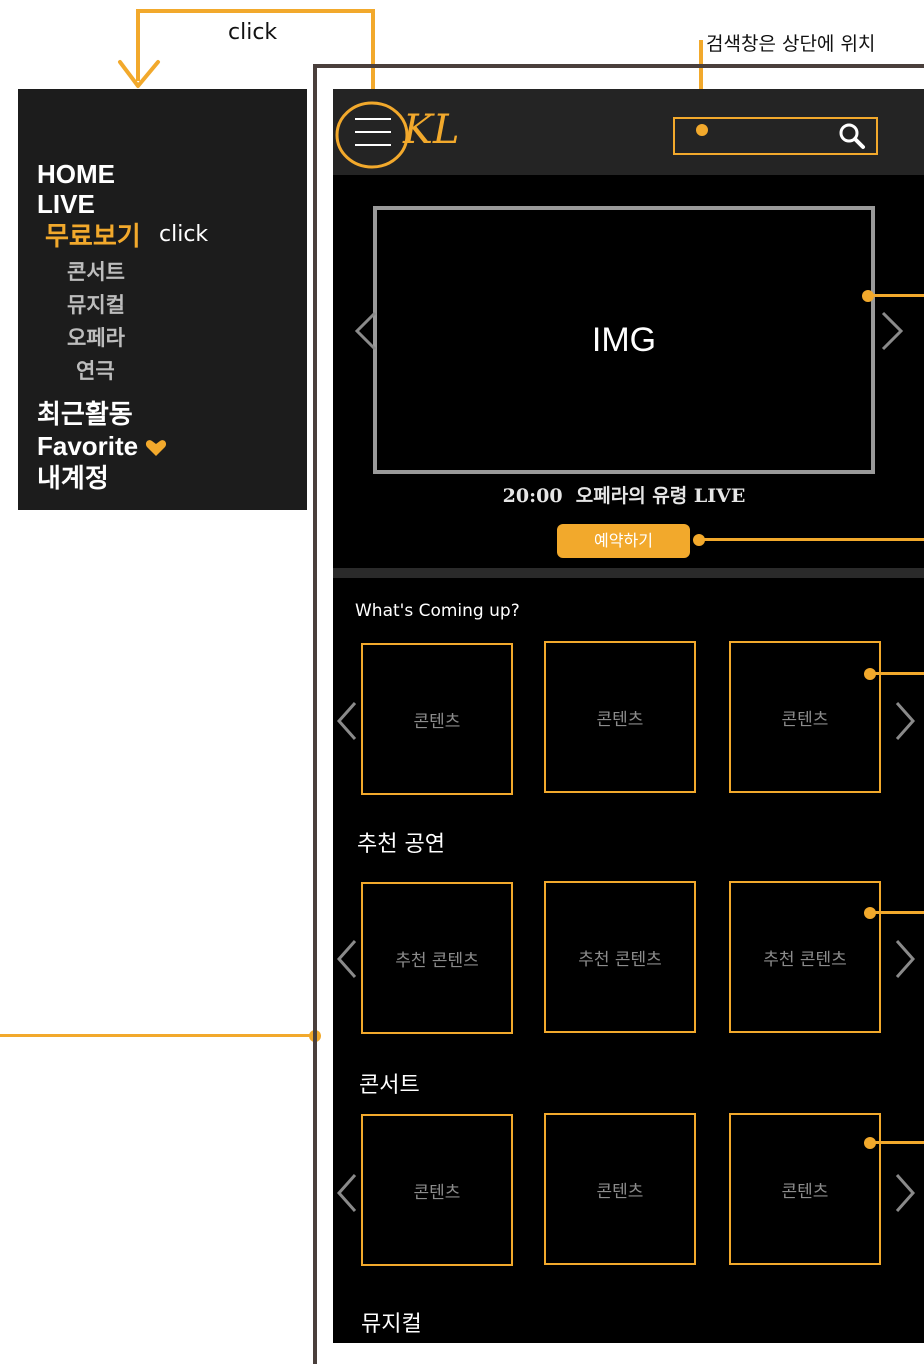 This screenshot has width=924, height=1364. Describe the element at coordinates (95, 370) in the screenshot. I see `menu-subitem-play: 연극` at that location.